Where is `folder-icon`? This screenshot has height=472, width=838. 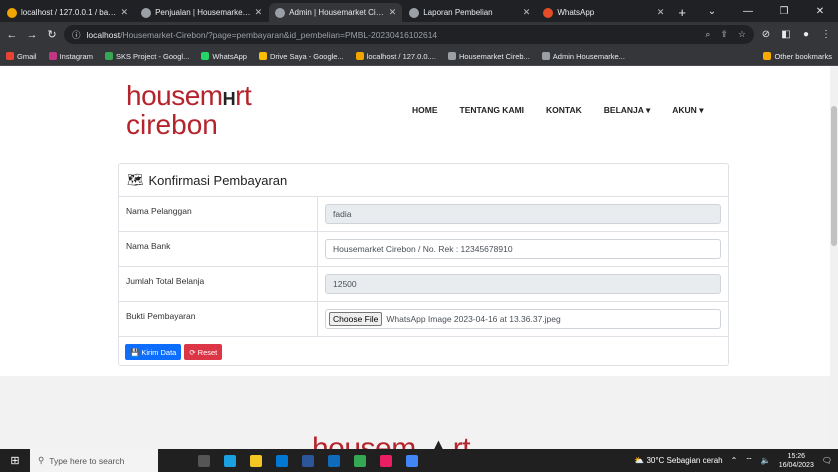
folder-icon is located at coordinates (767, 56).